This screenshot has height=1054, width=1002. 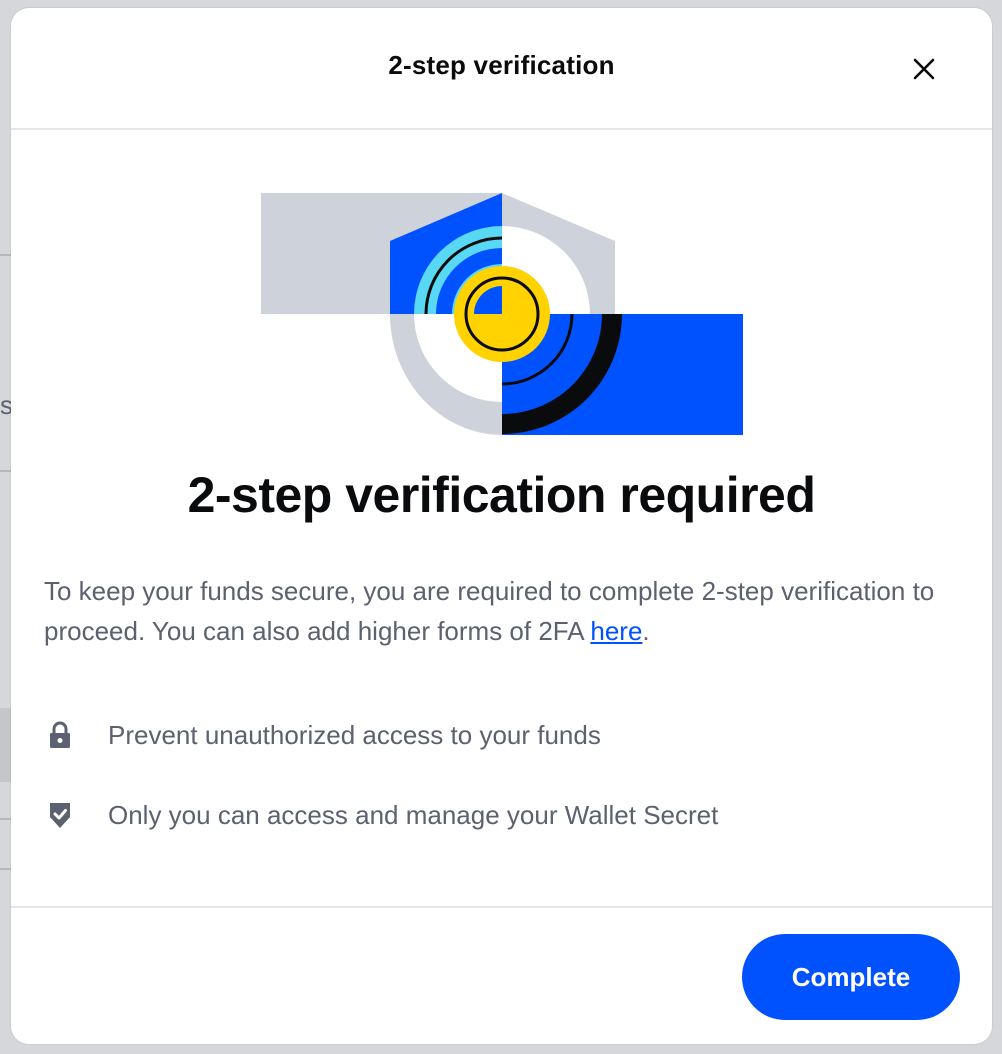 What do you see at coordinates (60, 735) in the screenshot?
I see `lock-icon` at bounding box center [60, 735].